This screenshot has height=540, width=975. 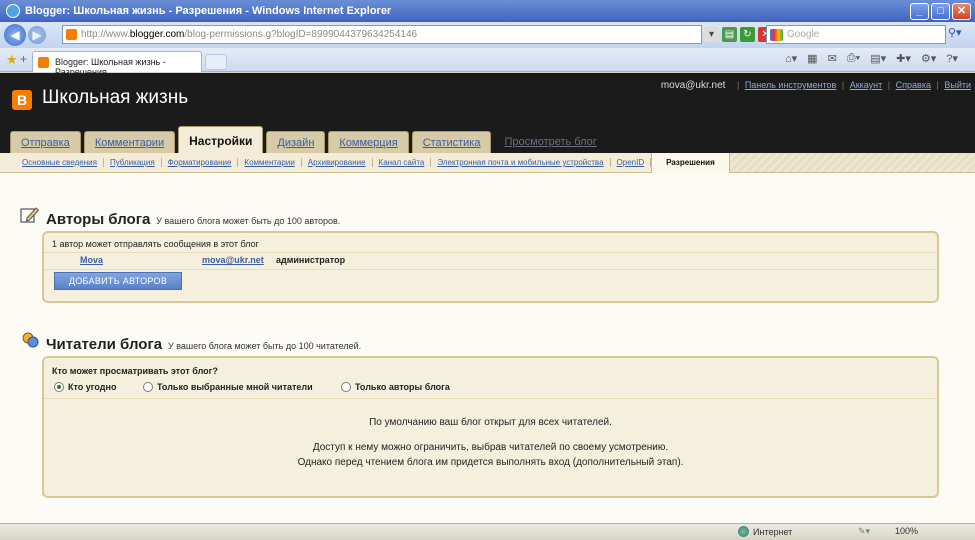 I want to click on tab-design: Дизайн, so click(x=296, y=142).